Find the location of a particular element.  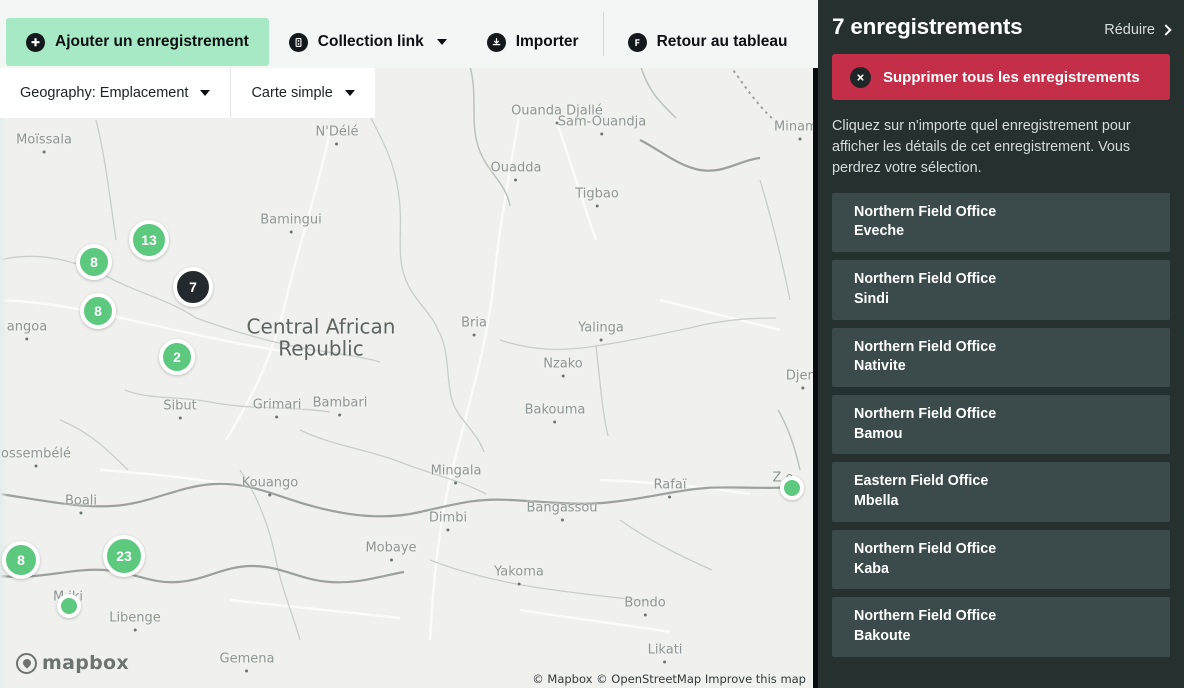

toolbar-divider is located at coordinates (603, 34).